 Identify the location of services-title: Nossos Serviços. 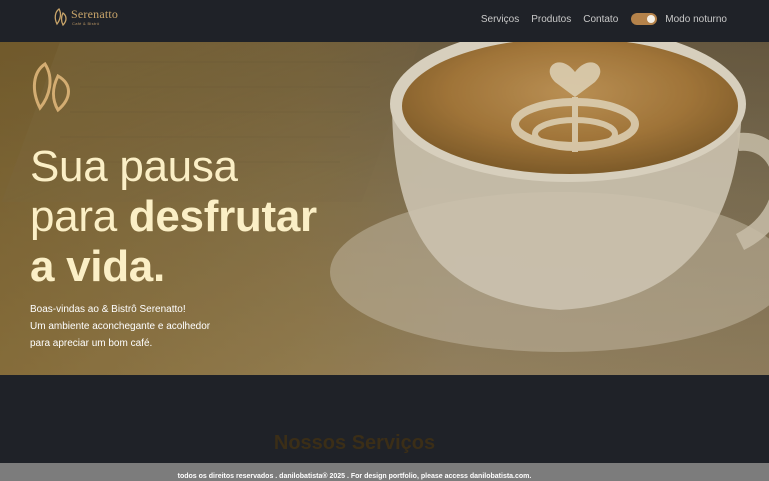
(354, 443).